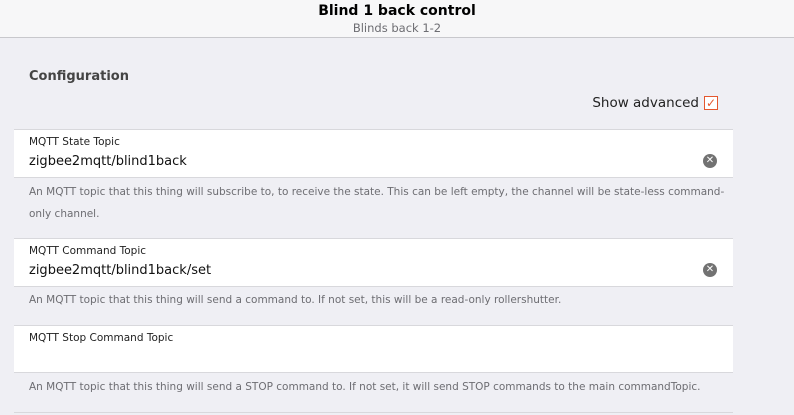 Image resolution: width=794 pixels, height=415 pixels. Describe the element at coordinates (88, 251) in the screenshot. I see `command-topic-label: MQTT Command Topic` at that location.